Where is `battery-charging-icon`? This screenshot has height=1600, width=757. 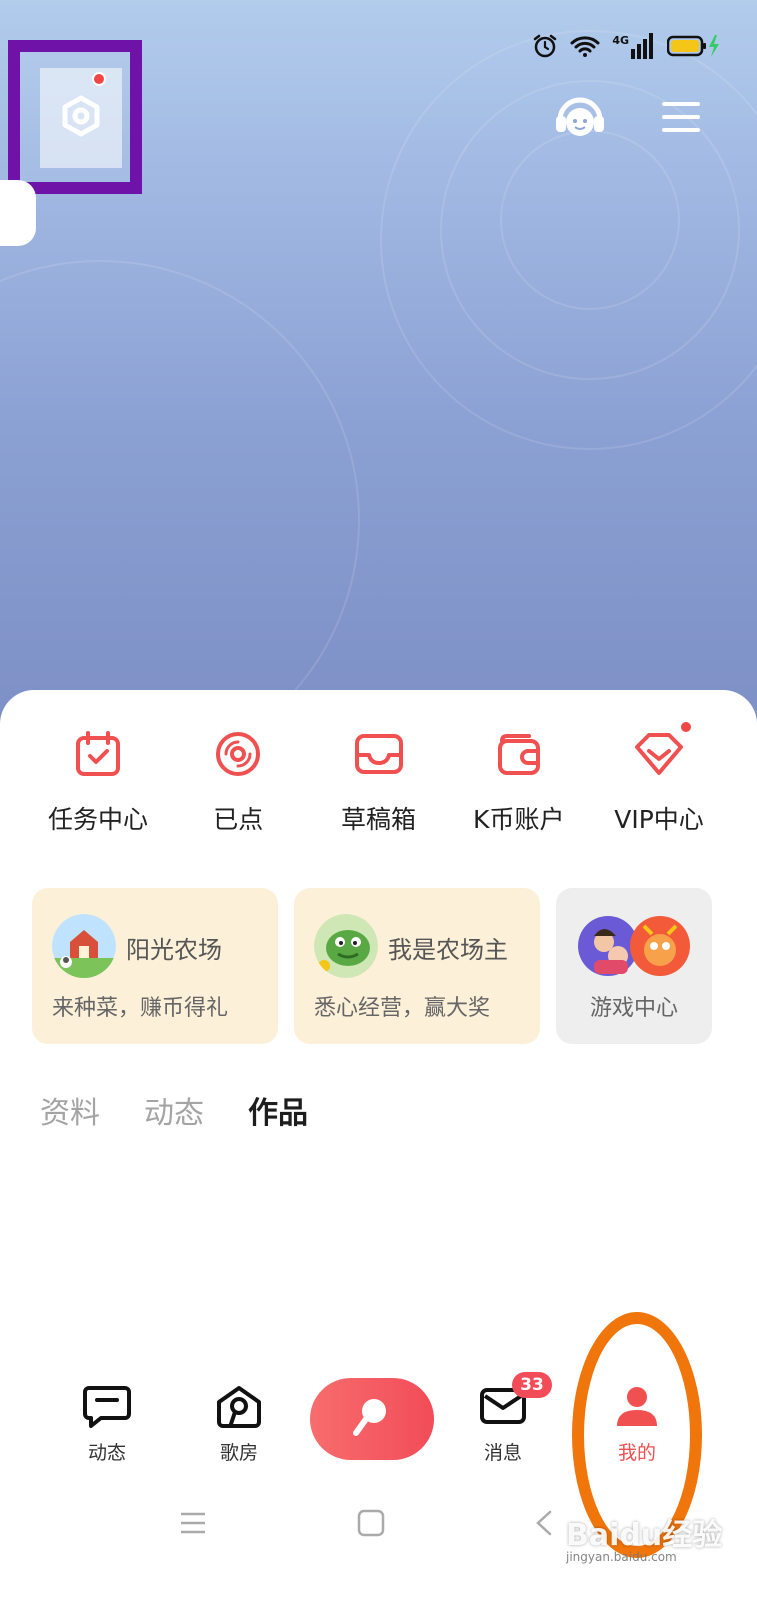 battery-charging-icon is located at coordinates (694, 46).